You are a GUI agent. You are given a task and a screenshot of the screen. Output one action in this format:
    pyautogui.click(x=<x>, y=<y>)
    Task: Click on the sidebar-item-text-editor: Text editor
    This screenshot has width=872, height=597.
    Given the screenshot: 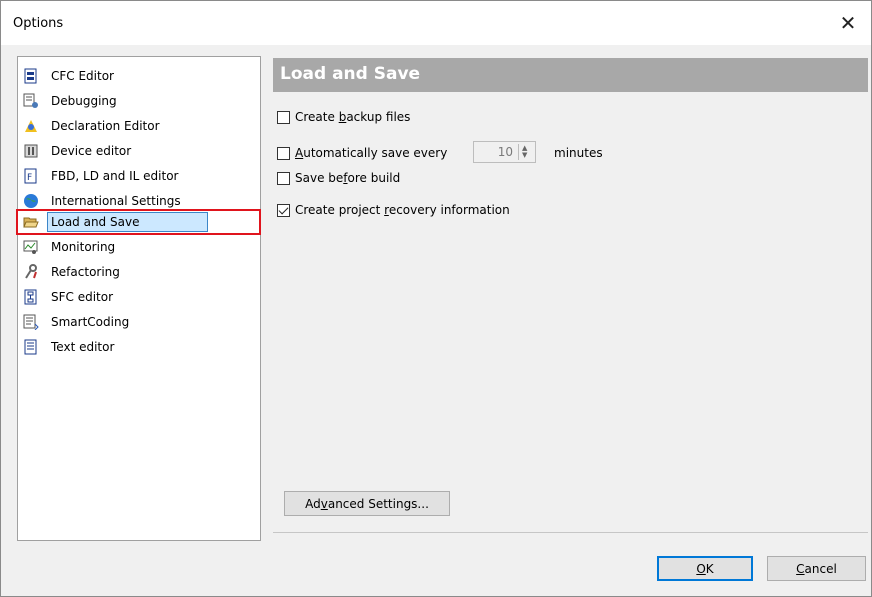 What is the action you would take?
    pyautogui.click(x=138, y=347)
    